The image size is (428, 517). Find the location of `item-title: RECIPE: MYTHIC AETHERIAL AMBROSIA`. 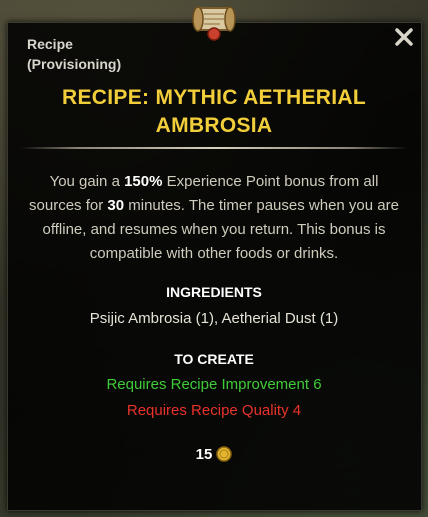

item-title: RECIPE: MYTHIC AETHERIAL AMBROSIA is located at coordinates (214, 111).